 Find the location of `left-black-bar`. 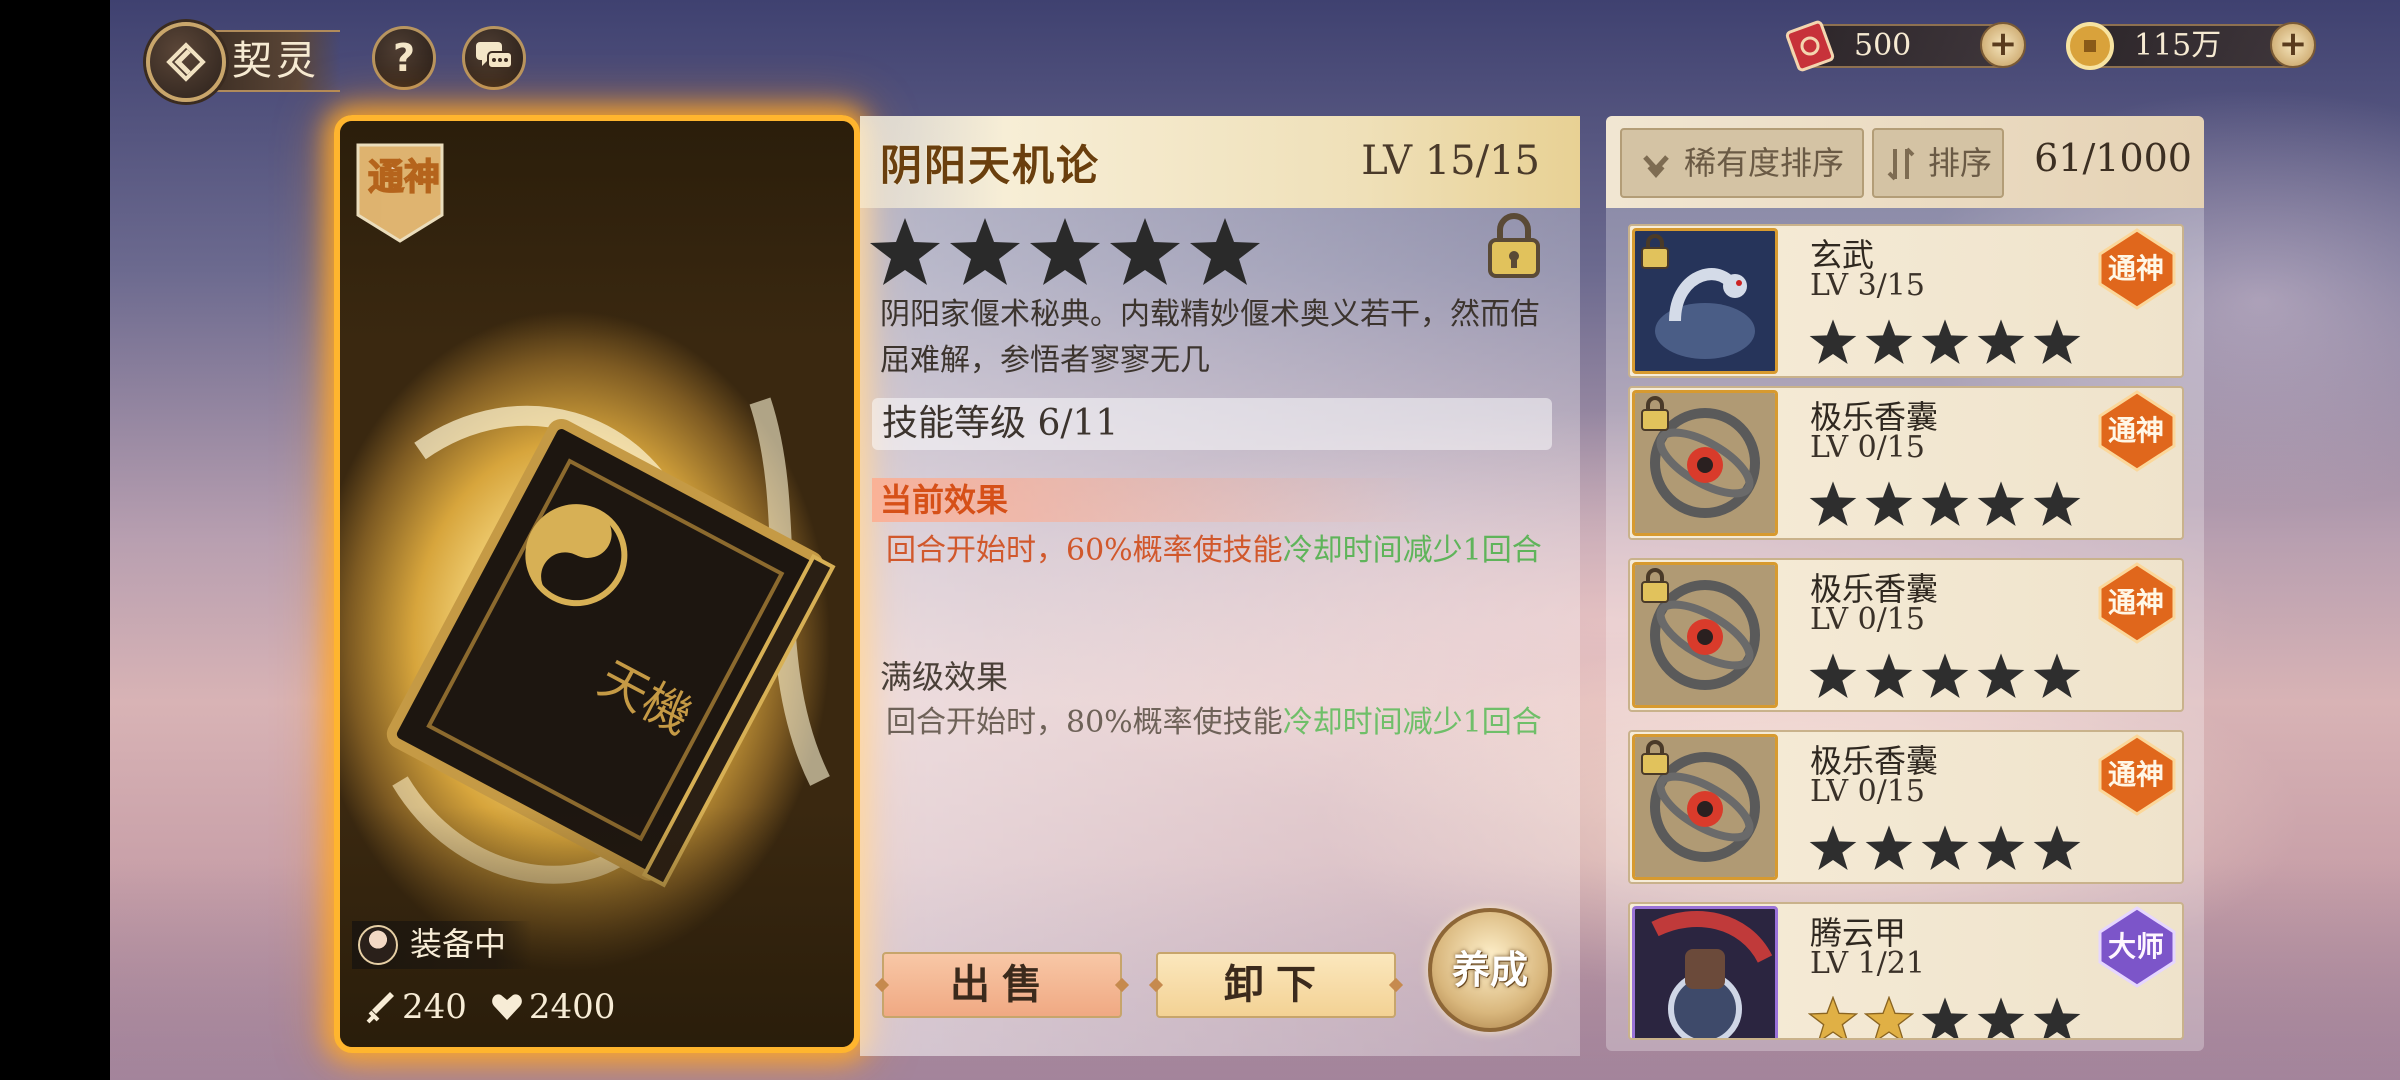

left-black-bar is located at coordinates (55, 540).